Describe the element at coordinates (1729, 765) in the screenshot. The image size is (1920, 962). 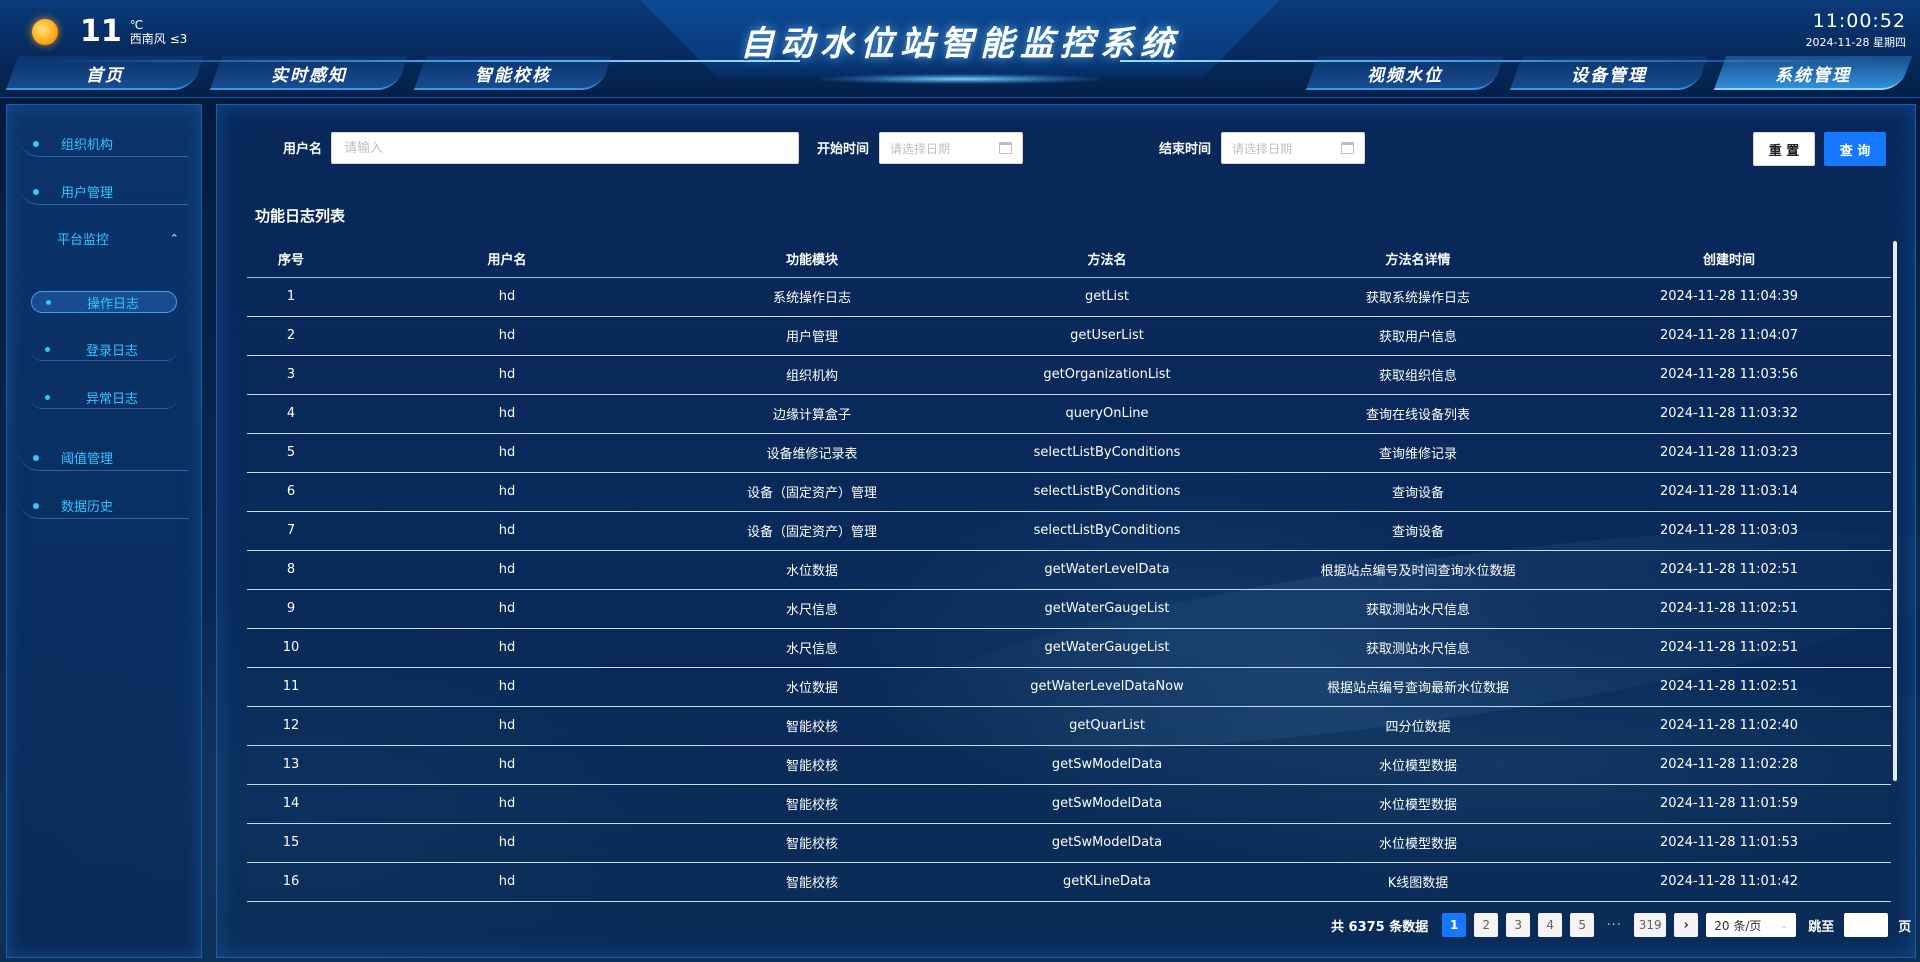
I see `cell-created-time: 2024-11-28 11:02:28` at that location.